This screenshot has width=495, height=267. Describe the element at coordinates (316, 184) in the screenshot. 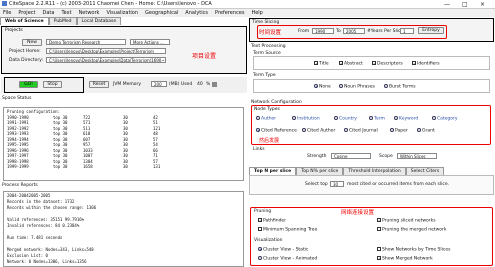

I see `select-top-label: Select top` at that location.